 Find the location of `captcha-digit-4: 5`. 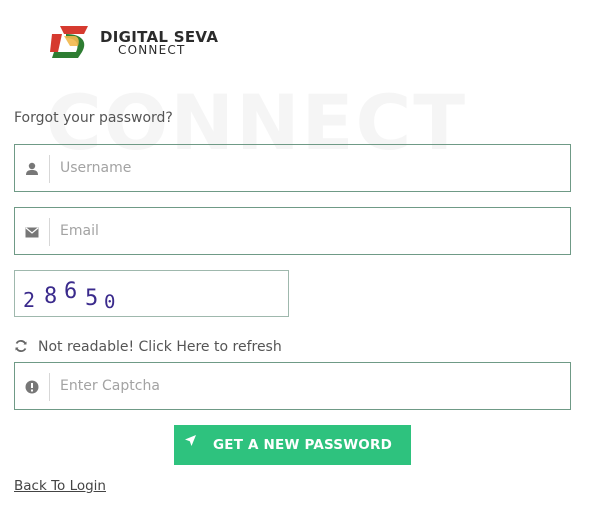

captcha-digit-4: 5 is located at coordinates (91, 298).